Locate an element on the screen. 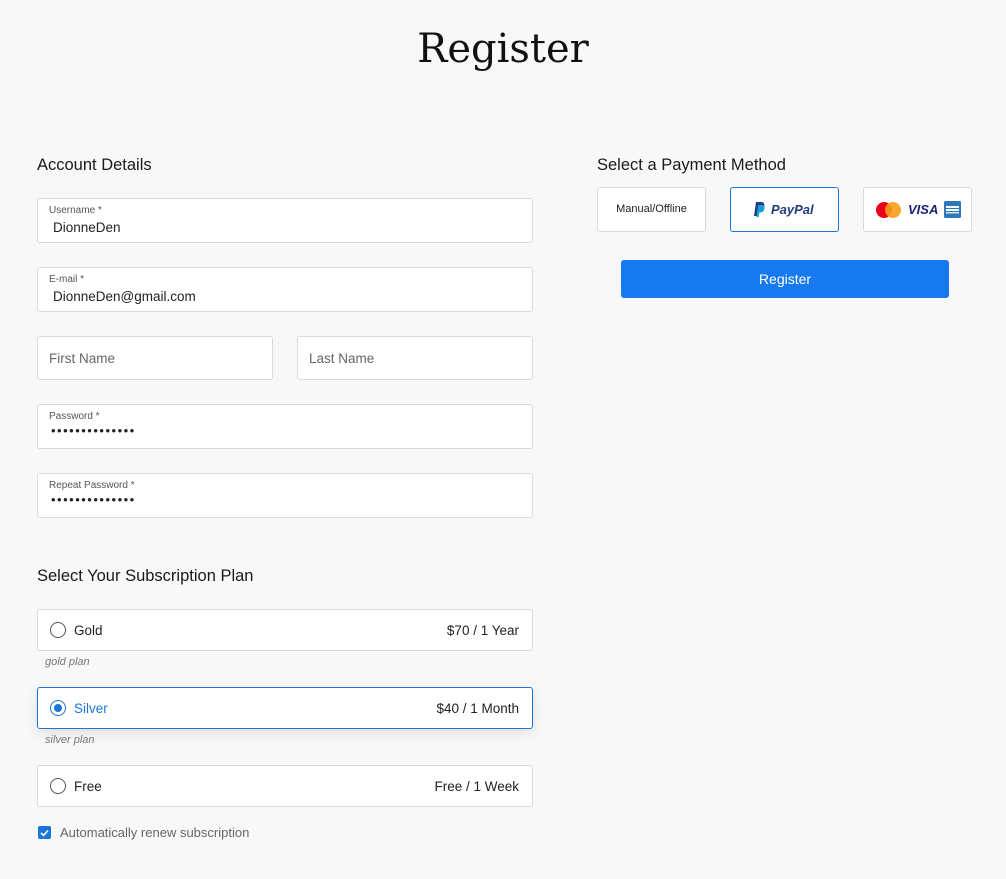 This screenshot has width=1006, height=879. subscription-heading: Select Your Subscription Plan is located at coordinates (145, 576).